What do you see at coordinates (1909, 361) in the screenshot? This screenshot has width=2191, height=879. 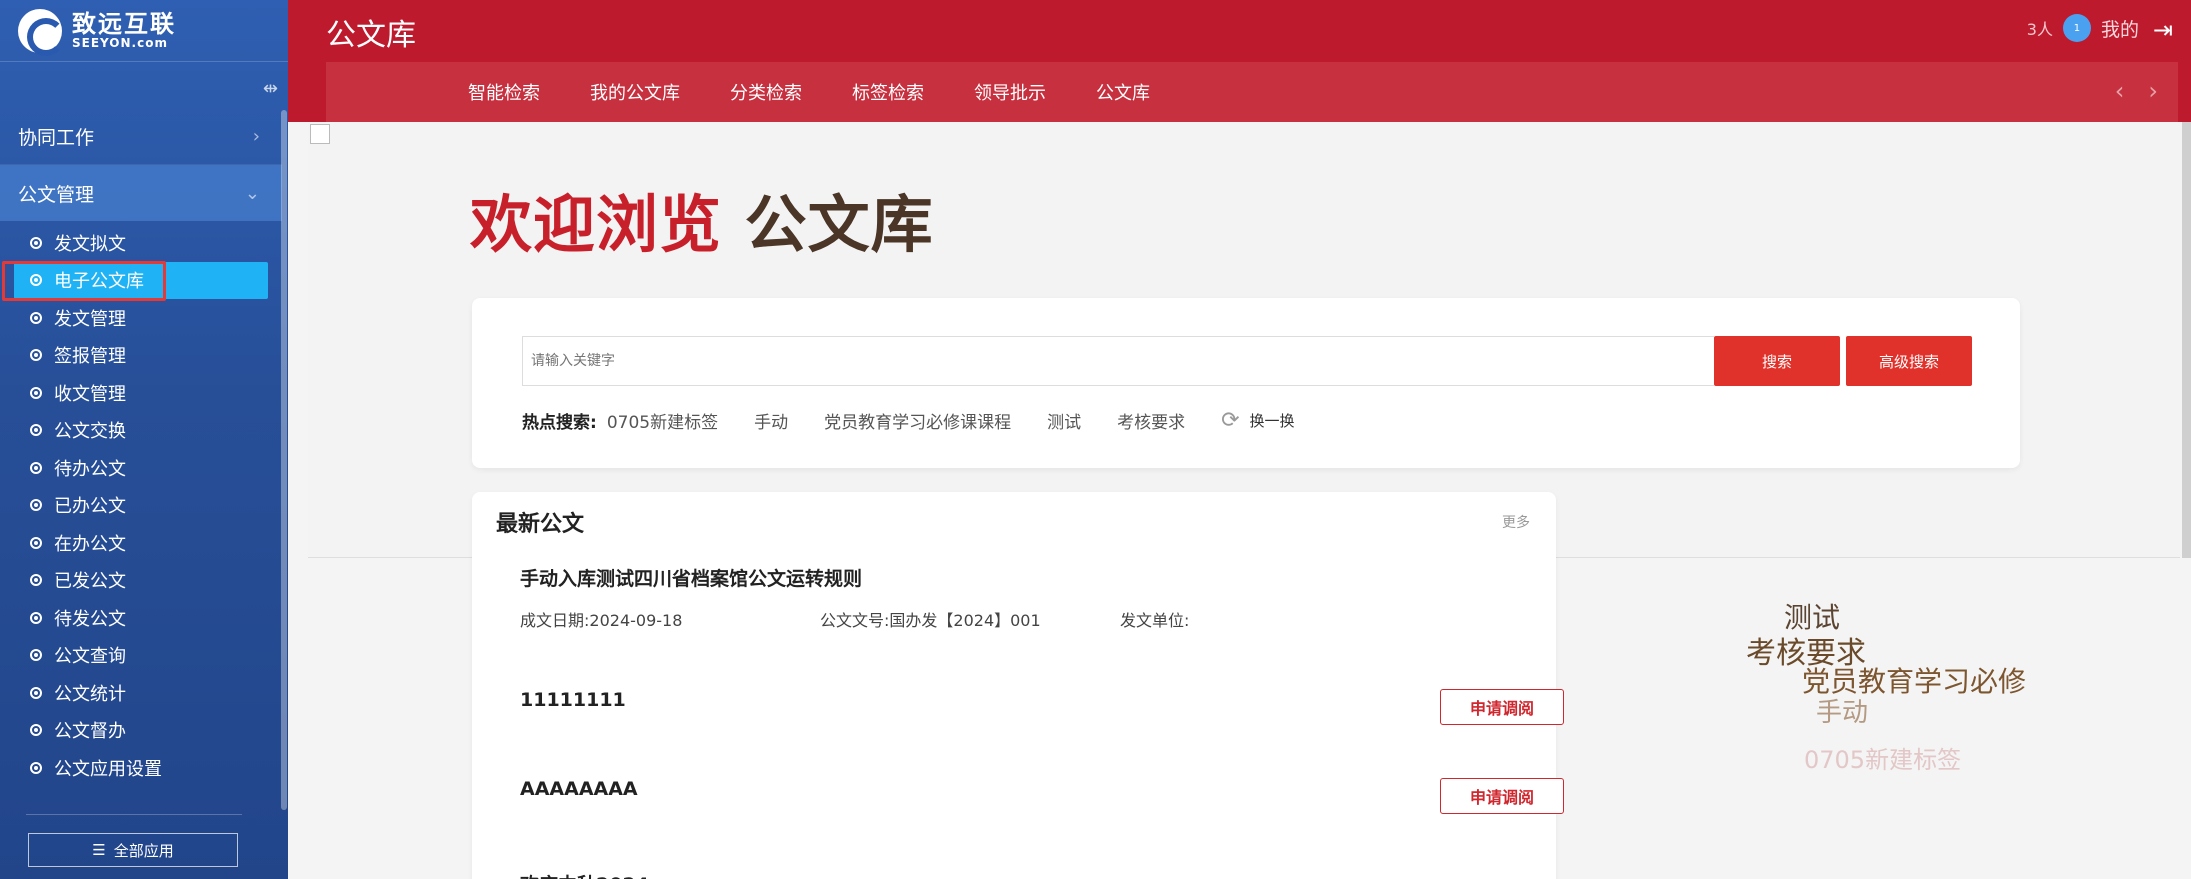 I see `advanced-search-button: 高级搜索` at bounding box center [1909, 361].